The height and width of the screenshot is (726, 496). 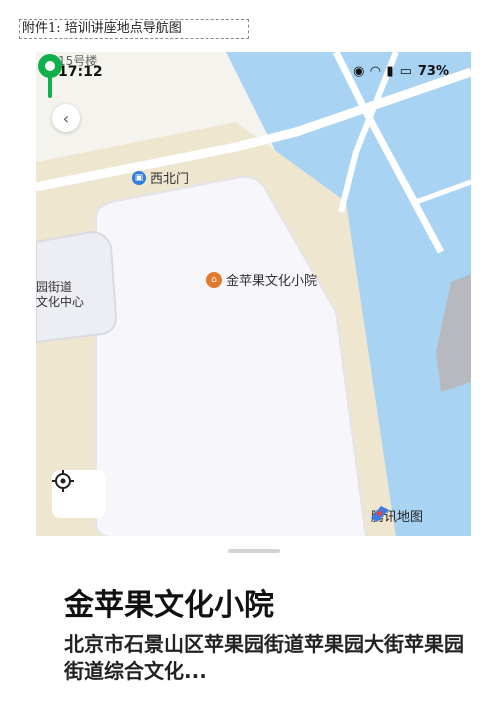 I want to click on chevron-left-icon: ‹, so click(x=66, y=118).